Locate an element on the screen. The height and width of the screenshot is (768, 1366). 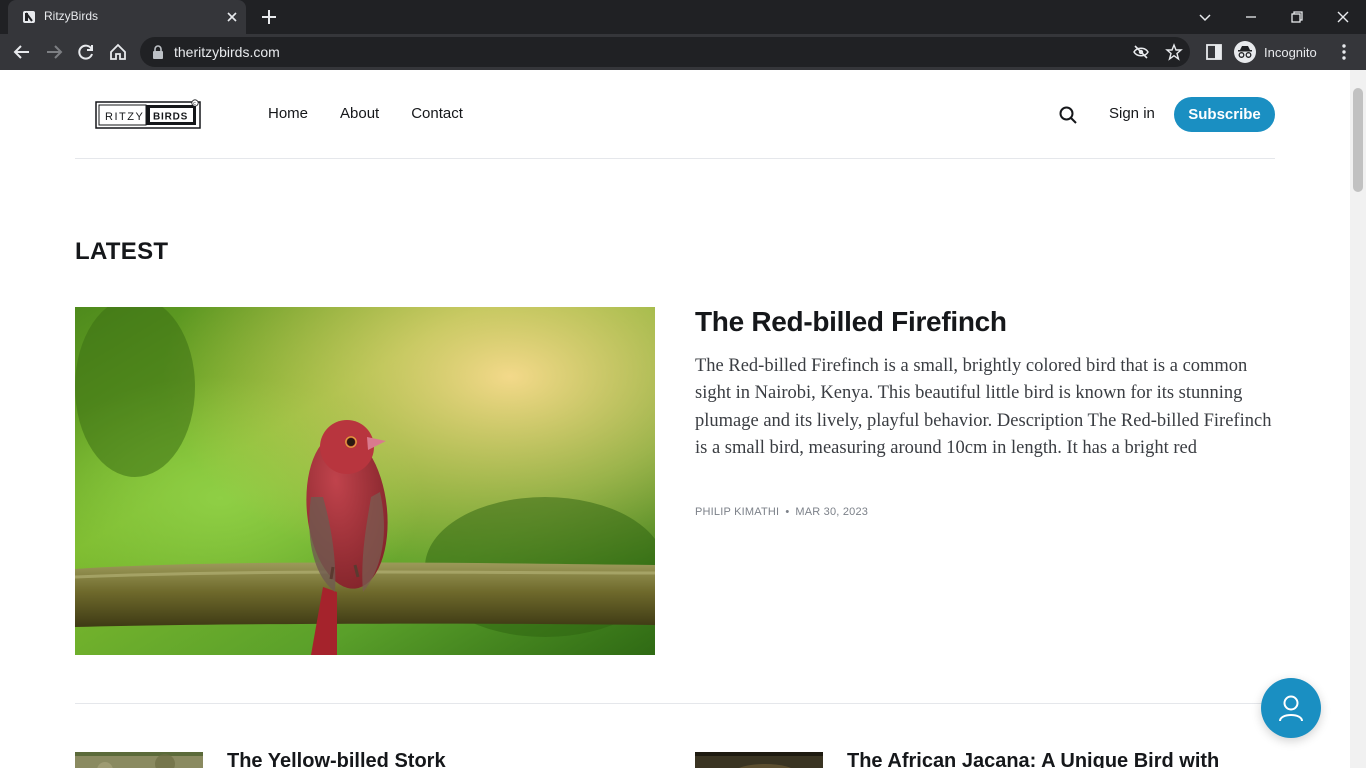
post-author: PHILIP KIMATHI is located at coordinates (737, 512).